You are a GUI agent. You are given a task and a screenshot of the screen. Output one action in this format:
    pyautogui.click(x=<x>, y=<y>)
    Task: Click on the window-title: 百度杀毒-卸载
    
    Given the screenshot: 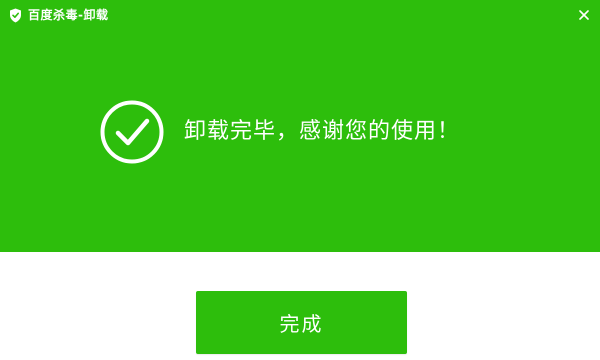 What is the action you would take?
    pyautogui.click(x=68, y=15)
    